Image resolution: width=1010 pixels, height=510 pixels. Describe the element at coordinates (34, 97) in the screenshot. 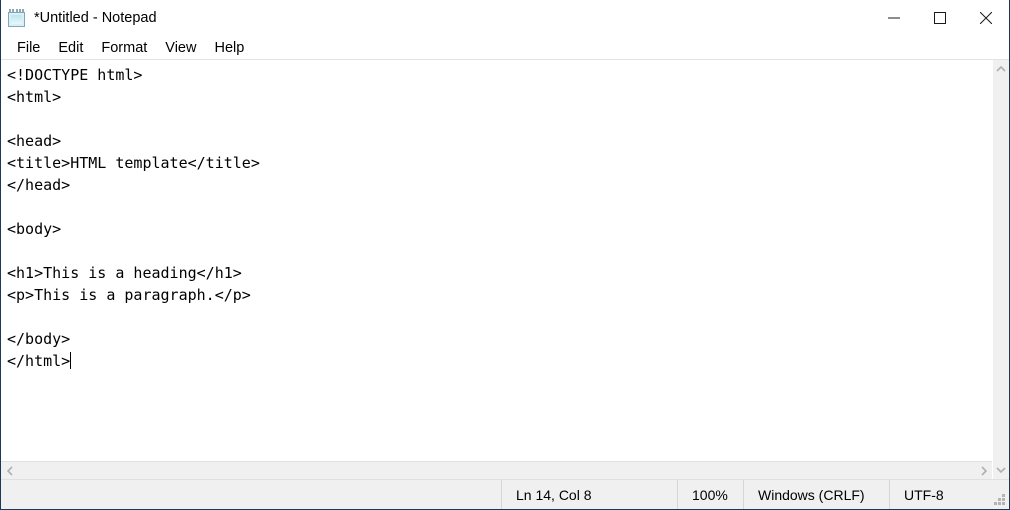

I see `text-line: <html>` at that location.